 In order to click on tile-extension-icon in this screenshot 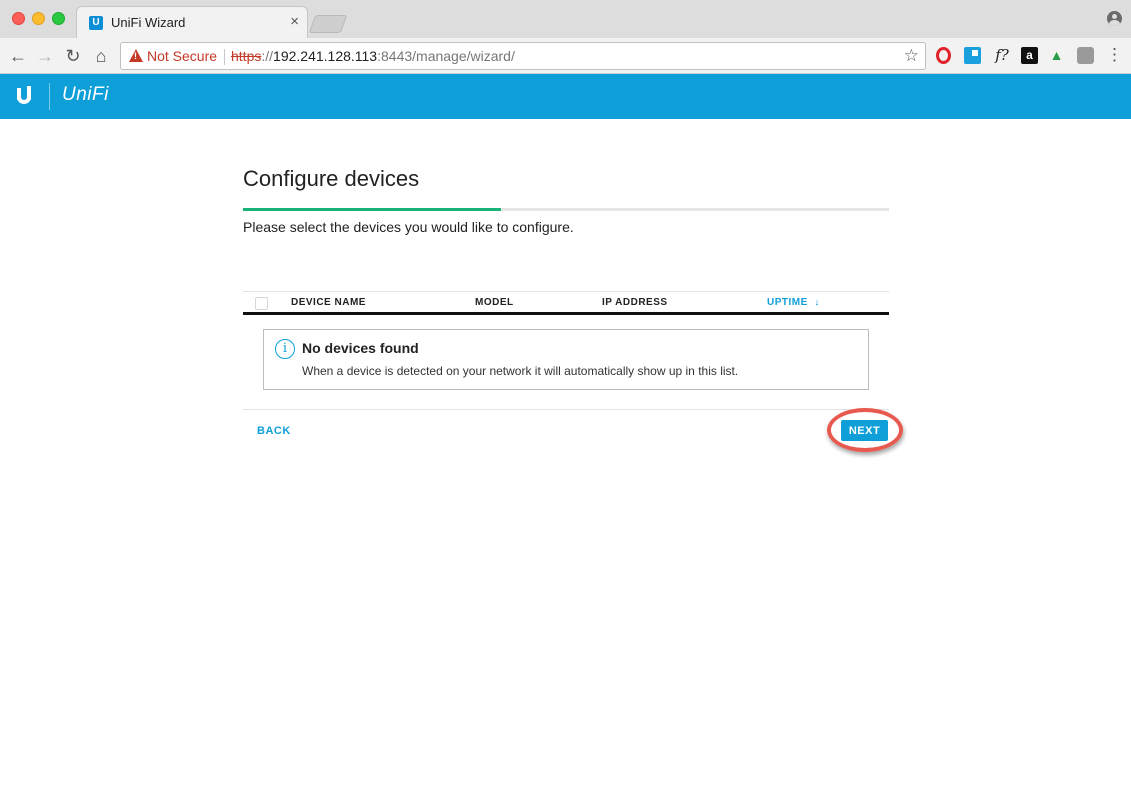, I will do `click(972, 55)`.